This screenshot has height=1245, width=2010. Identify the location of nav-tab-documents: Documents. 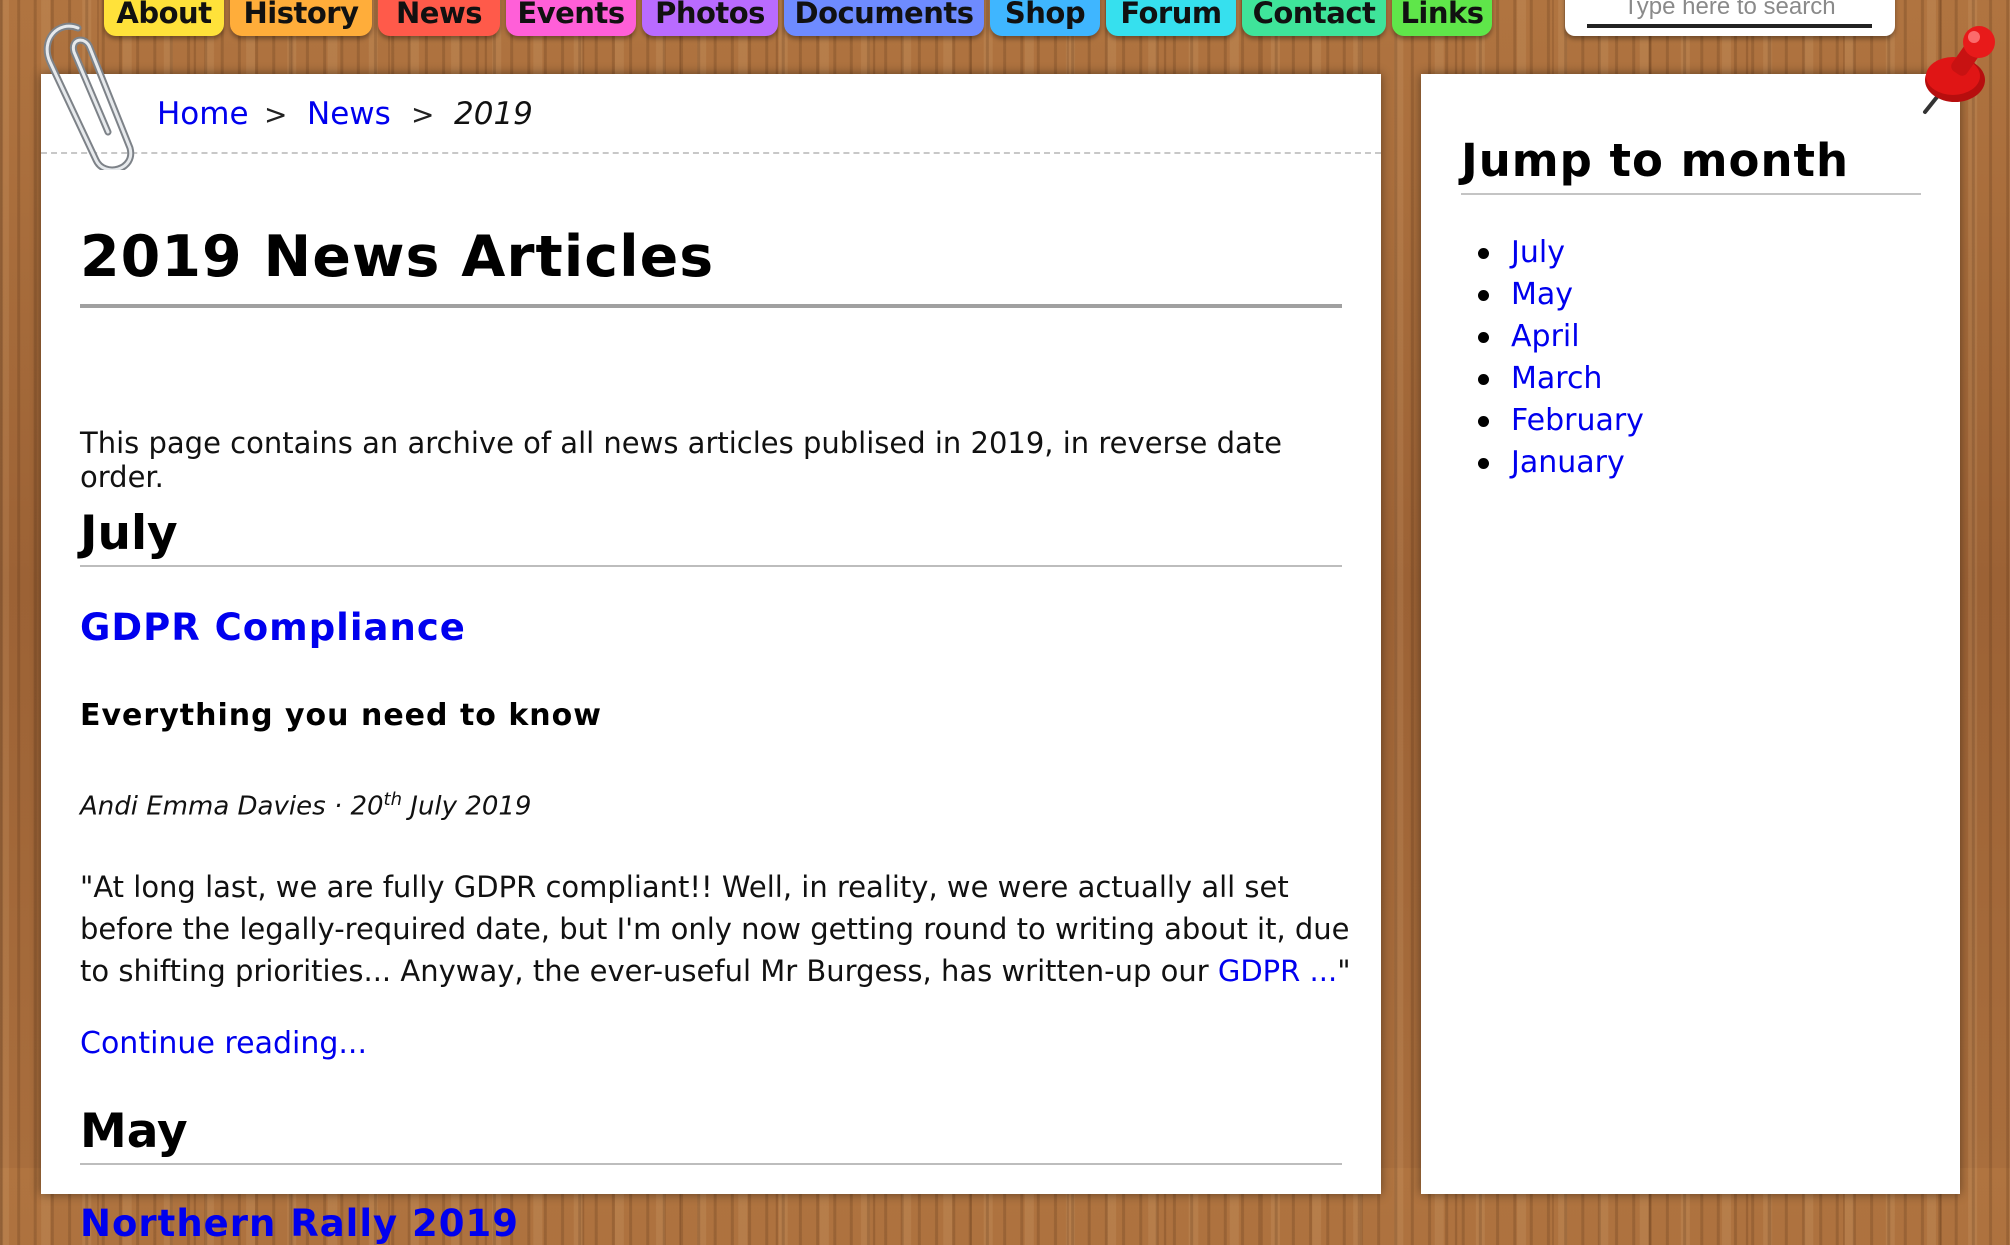
(884, 18).